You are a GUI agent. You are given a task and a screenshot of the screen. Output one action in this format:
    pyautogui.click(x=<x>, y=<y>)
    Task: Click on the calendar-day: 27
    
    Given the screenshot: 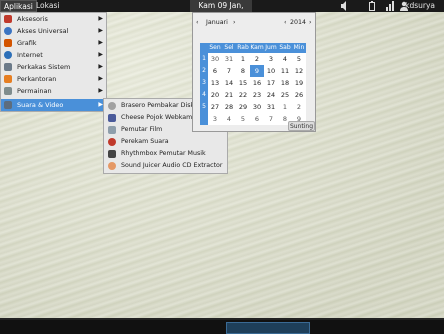 What is the action you would take?
    pyautogui.click(x=215, y=107)
    